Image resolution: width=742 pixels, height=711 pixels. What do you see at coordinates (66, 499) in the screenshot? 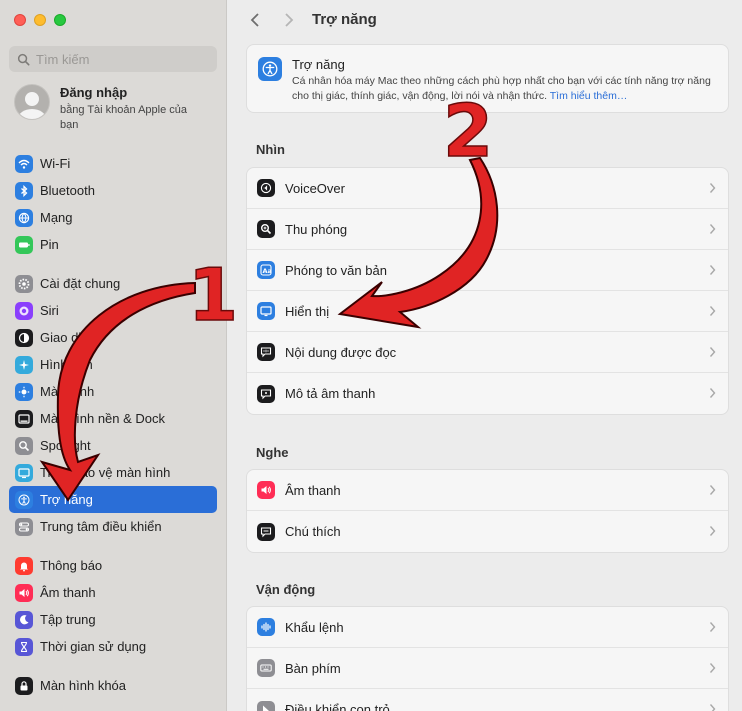
I see `sidebar-item-label: Trợ năng` at bounding box center [66, 499].